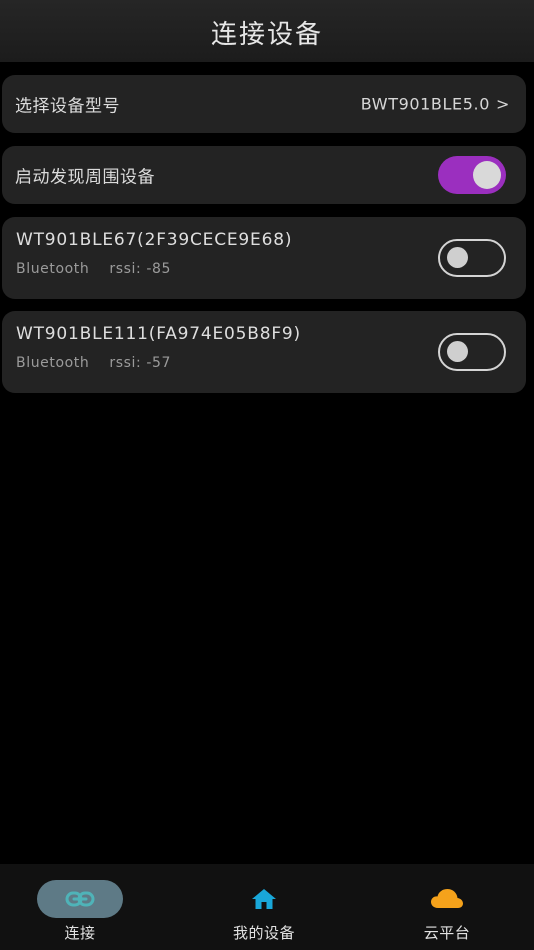 Image resolution: width=534 pixels, height=950 pixels. I want to click on tab-connect: 连接, so click(80, 907).